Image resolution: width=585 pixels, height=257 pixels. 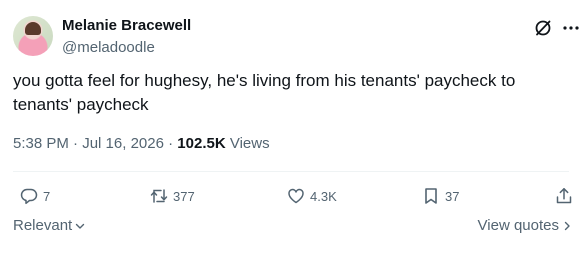 What do you see at coordinates (452, 196) in the screenshot?
I see `bookmark-count: 37` at bounding box center [452, 196].